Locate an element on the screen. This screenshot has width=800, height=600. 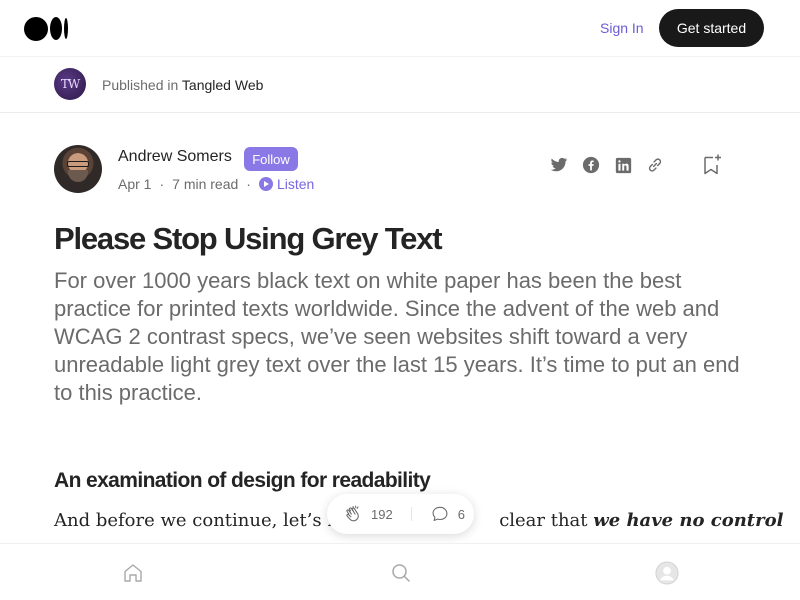
linkedin-icon is located at coordinates (623, 165).